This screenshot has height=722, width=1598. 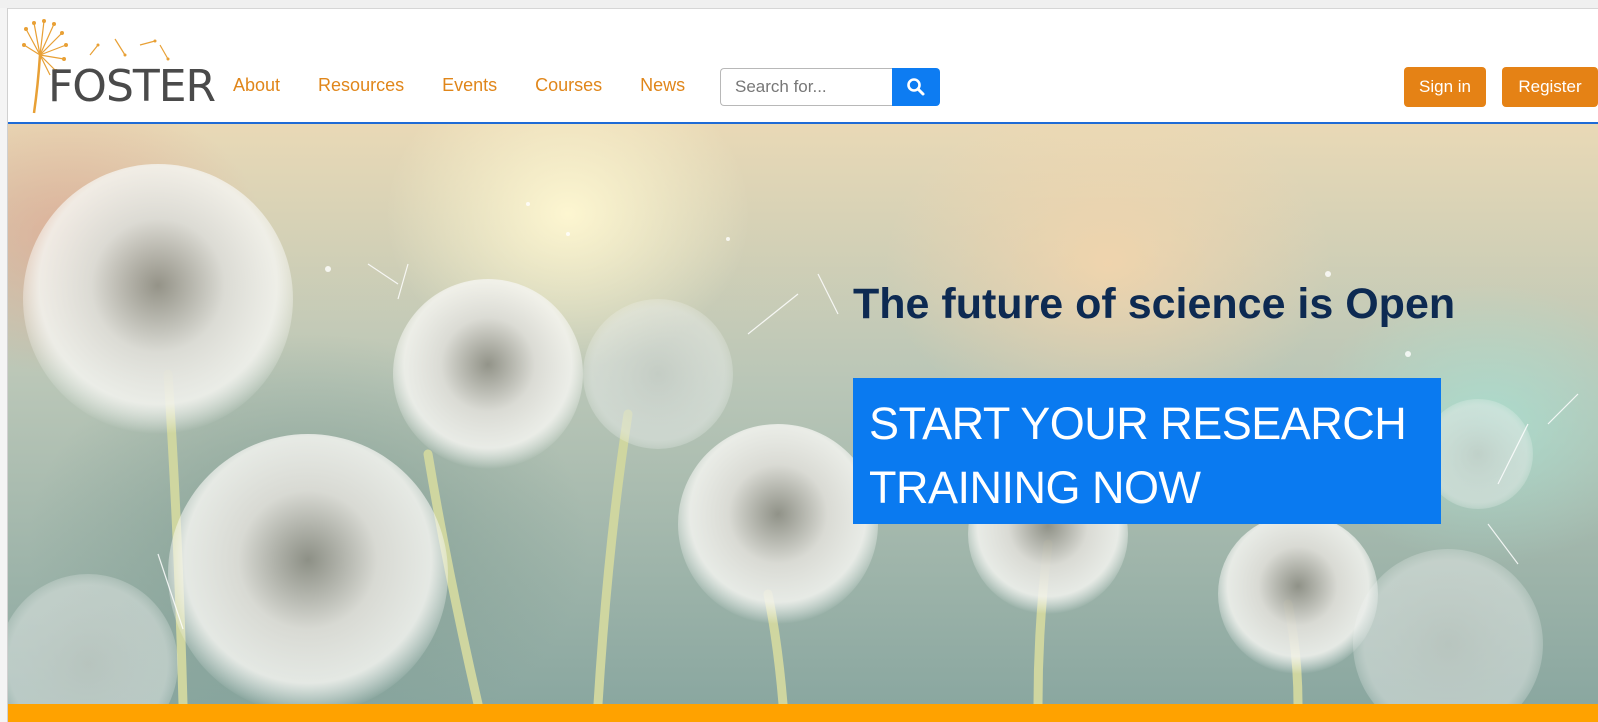 What do you see at coordinates (662, 85) in the screenshot?
I see `nav-link-news: News` at bounding box center [662, 85].